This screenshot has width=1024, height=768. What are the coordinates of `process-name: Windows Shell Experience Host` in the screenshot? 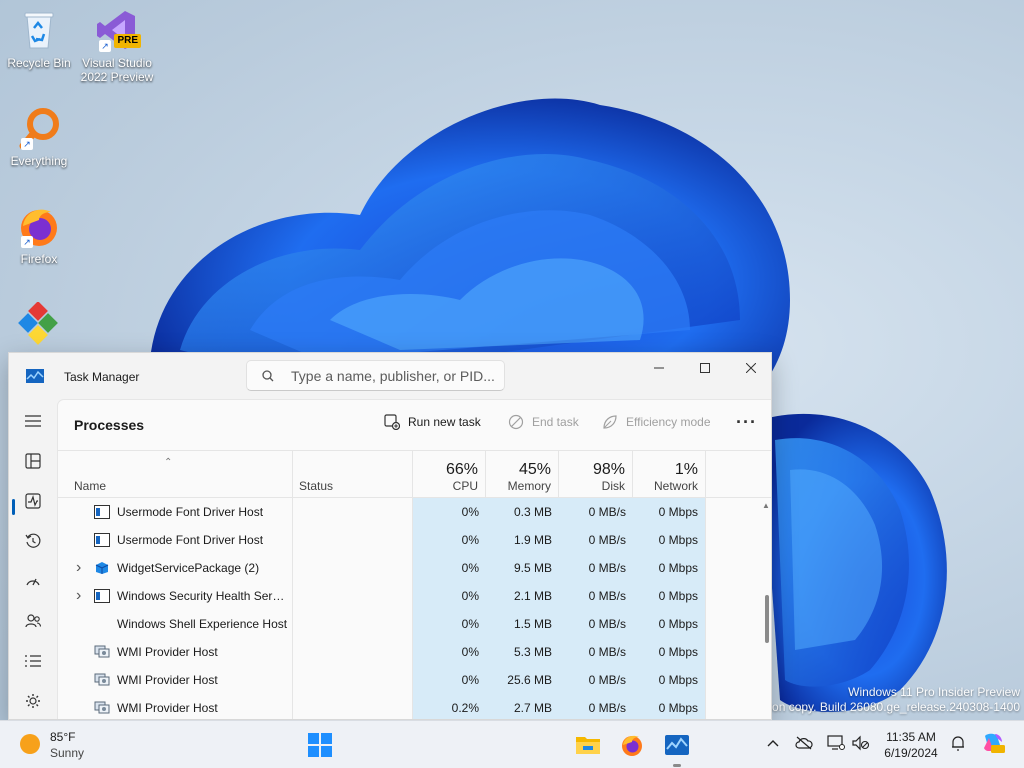 It's located at (202, 624).